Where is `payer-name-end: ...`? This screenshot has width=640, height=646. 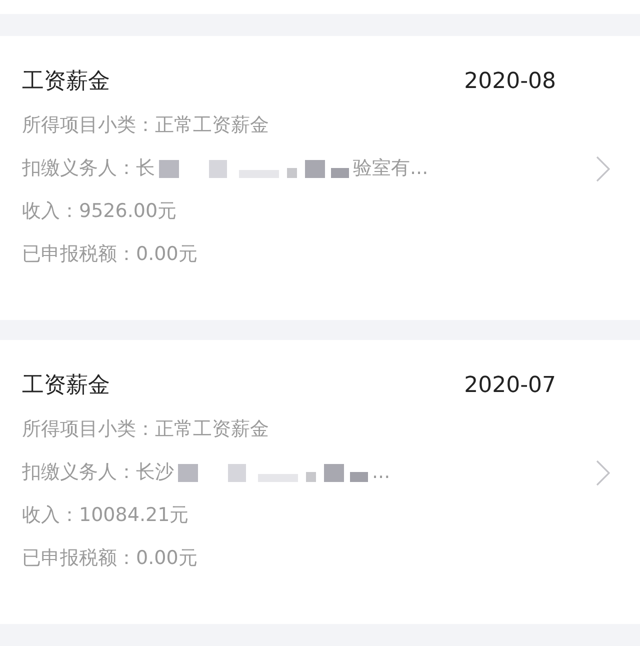 payer-name-end: ... is located at coordinates (381, 472).